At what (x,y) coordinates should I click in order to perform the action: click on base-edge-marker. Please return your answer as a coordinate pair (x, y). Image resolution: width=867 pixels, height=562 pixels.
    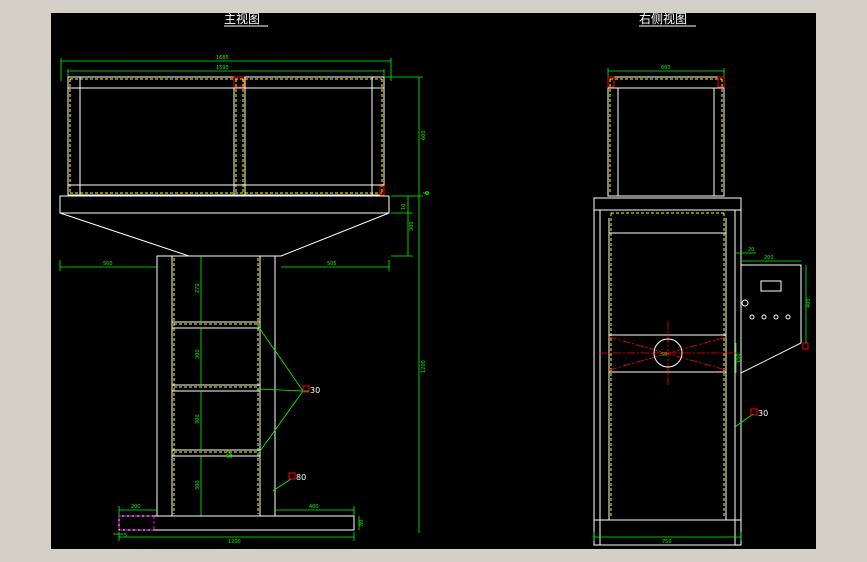
    Looking at the image, I should click on (136, 523).